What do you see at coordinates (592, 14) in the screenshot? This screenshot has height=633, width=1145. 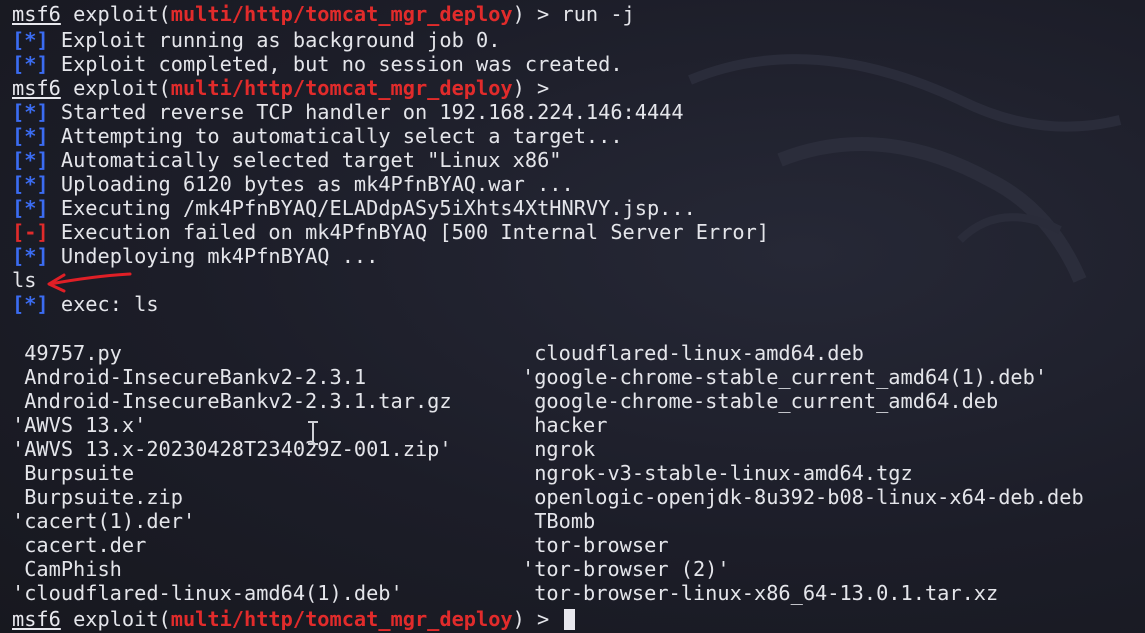 I see `command-text: run -j` at bounding box center [592, 14].